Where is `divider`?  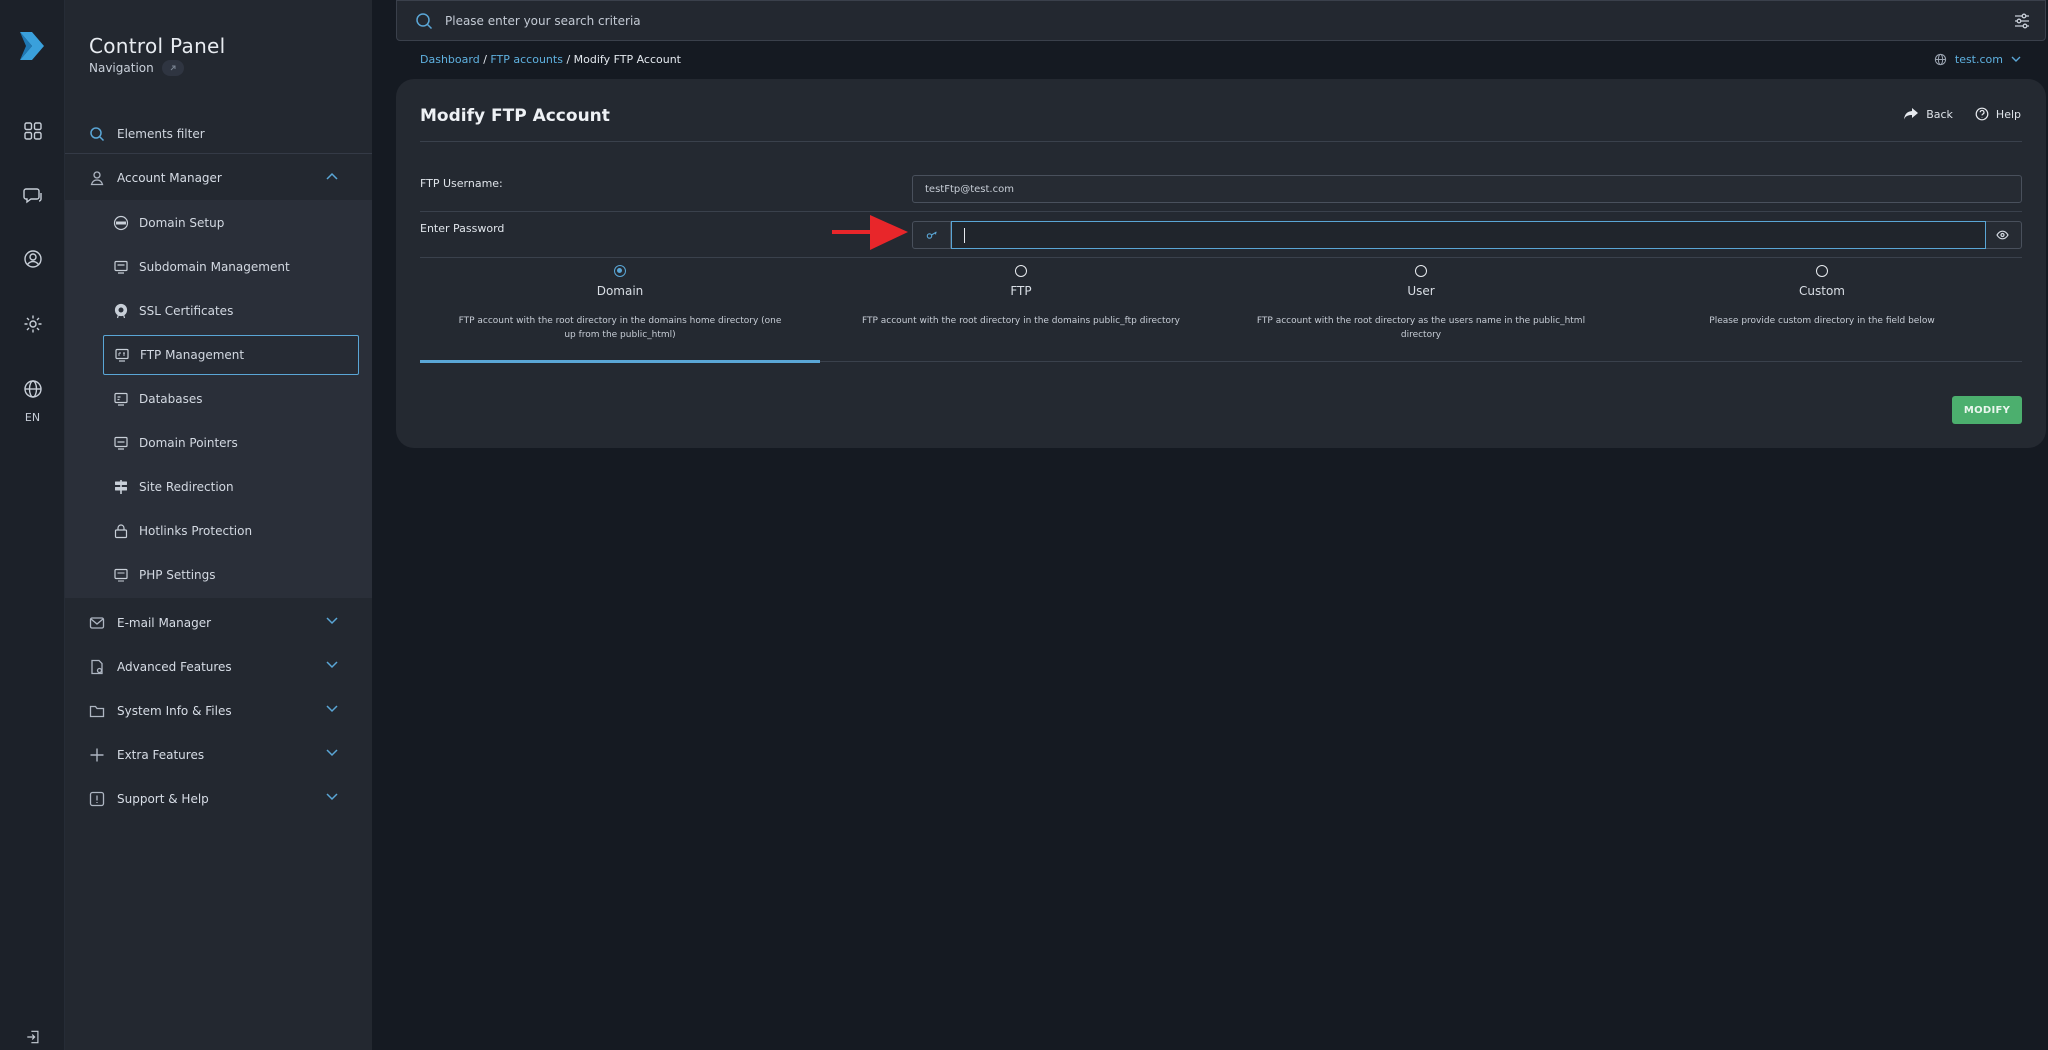 divider is located at coordinates (218, 153).